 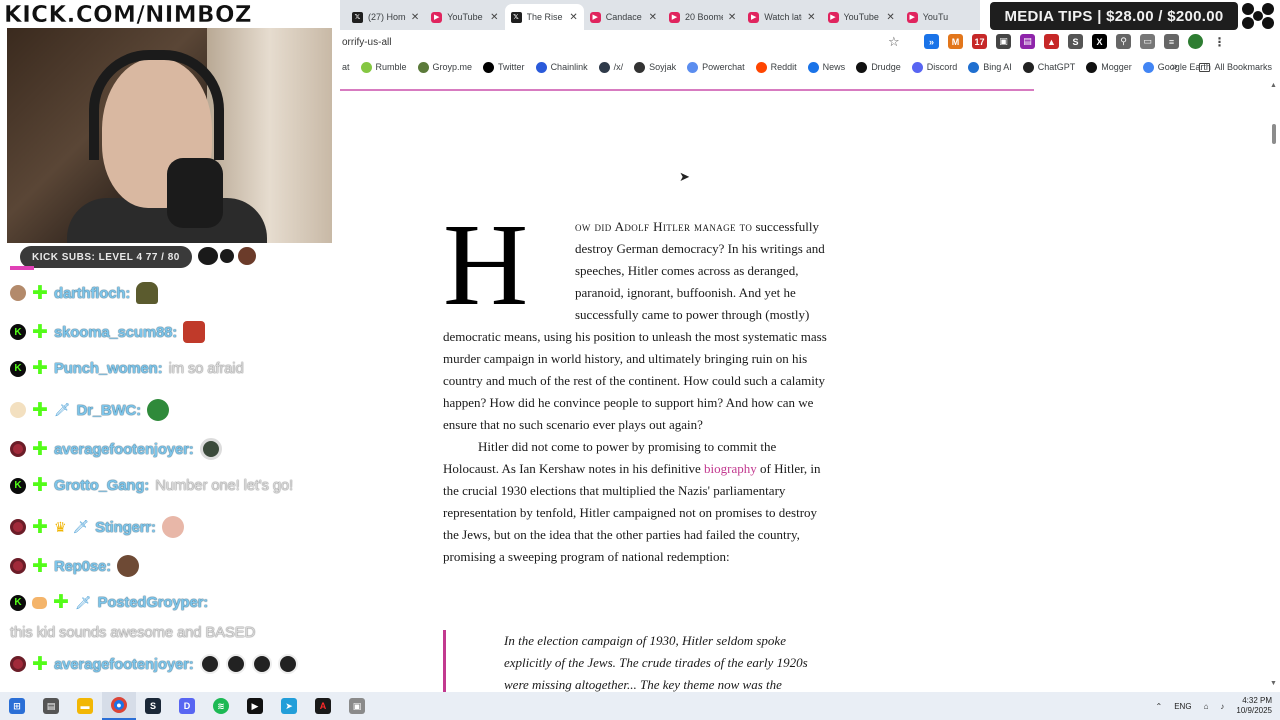 What do you see at coordinates (1027, 41) in the screenshot?
I see `extension-icon: ▤` at bounding box center [1027, 41].